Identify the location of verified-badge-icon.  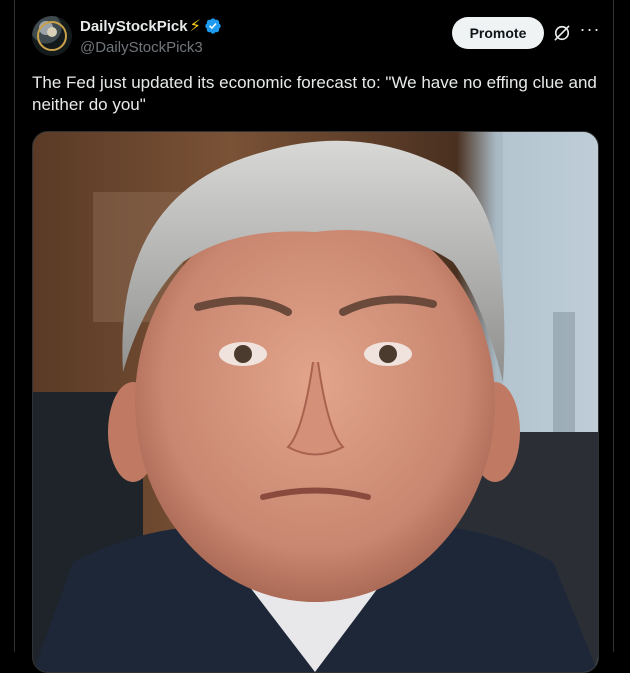
(213, 26).